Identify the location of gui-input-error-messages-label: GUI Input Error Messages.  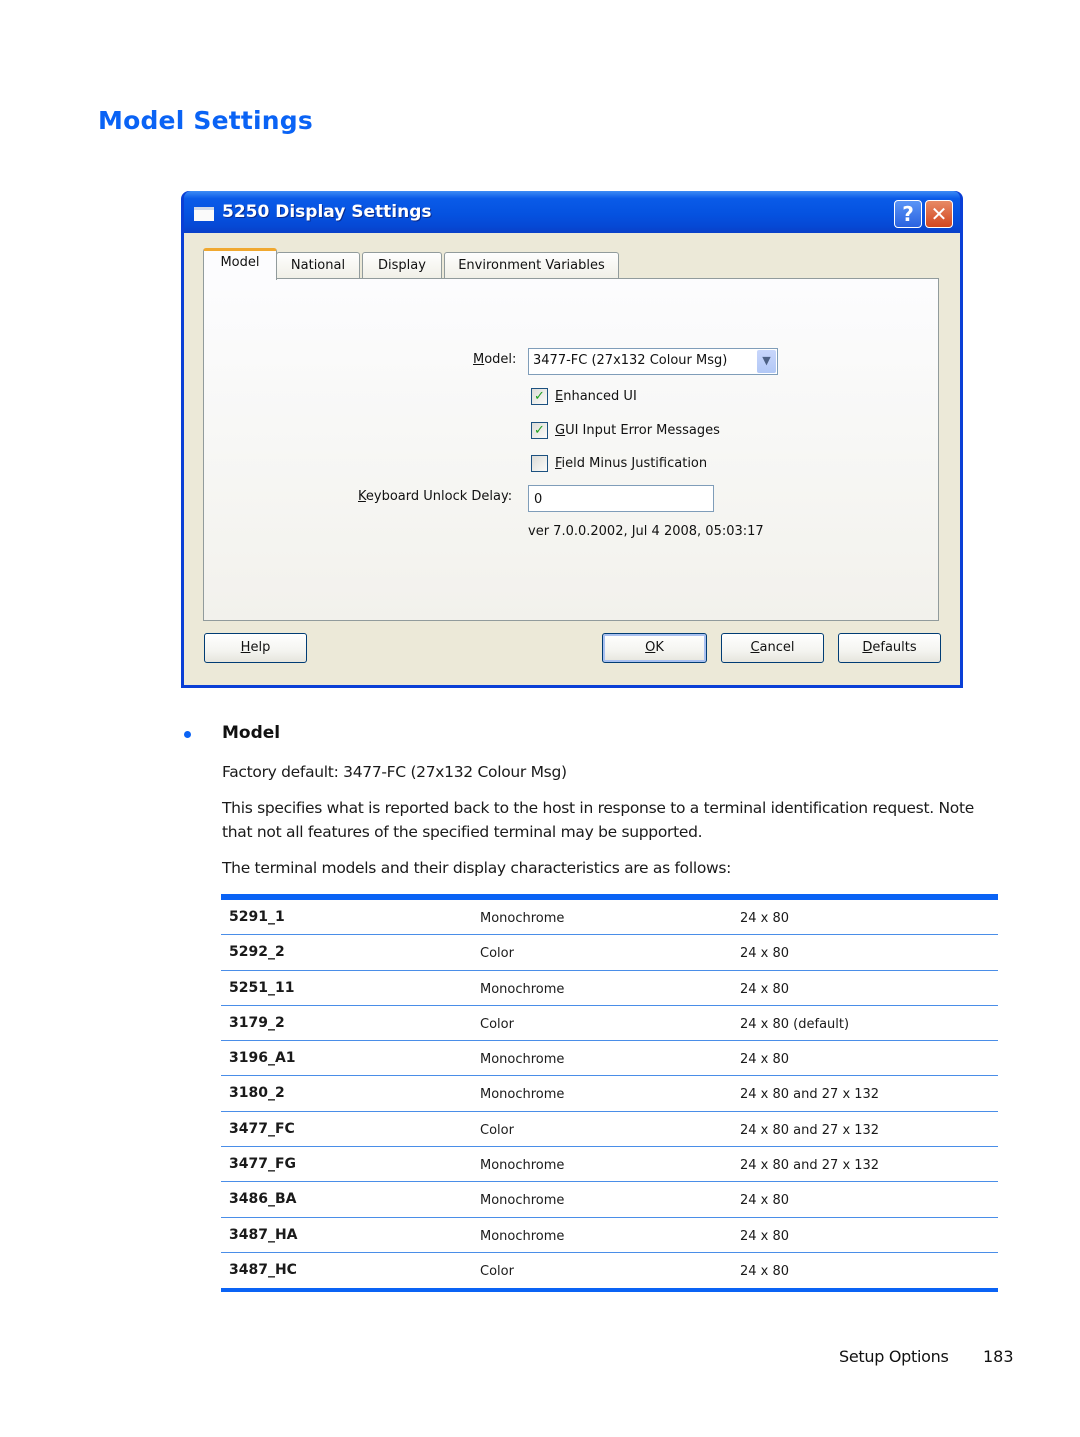
(637, 430).